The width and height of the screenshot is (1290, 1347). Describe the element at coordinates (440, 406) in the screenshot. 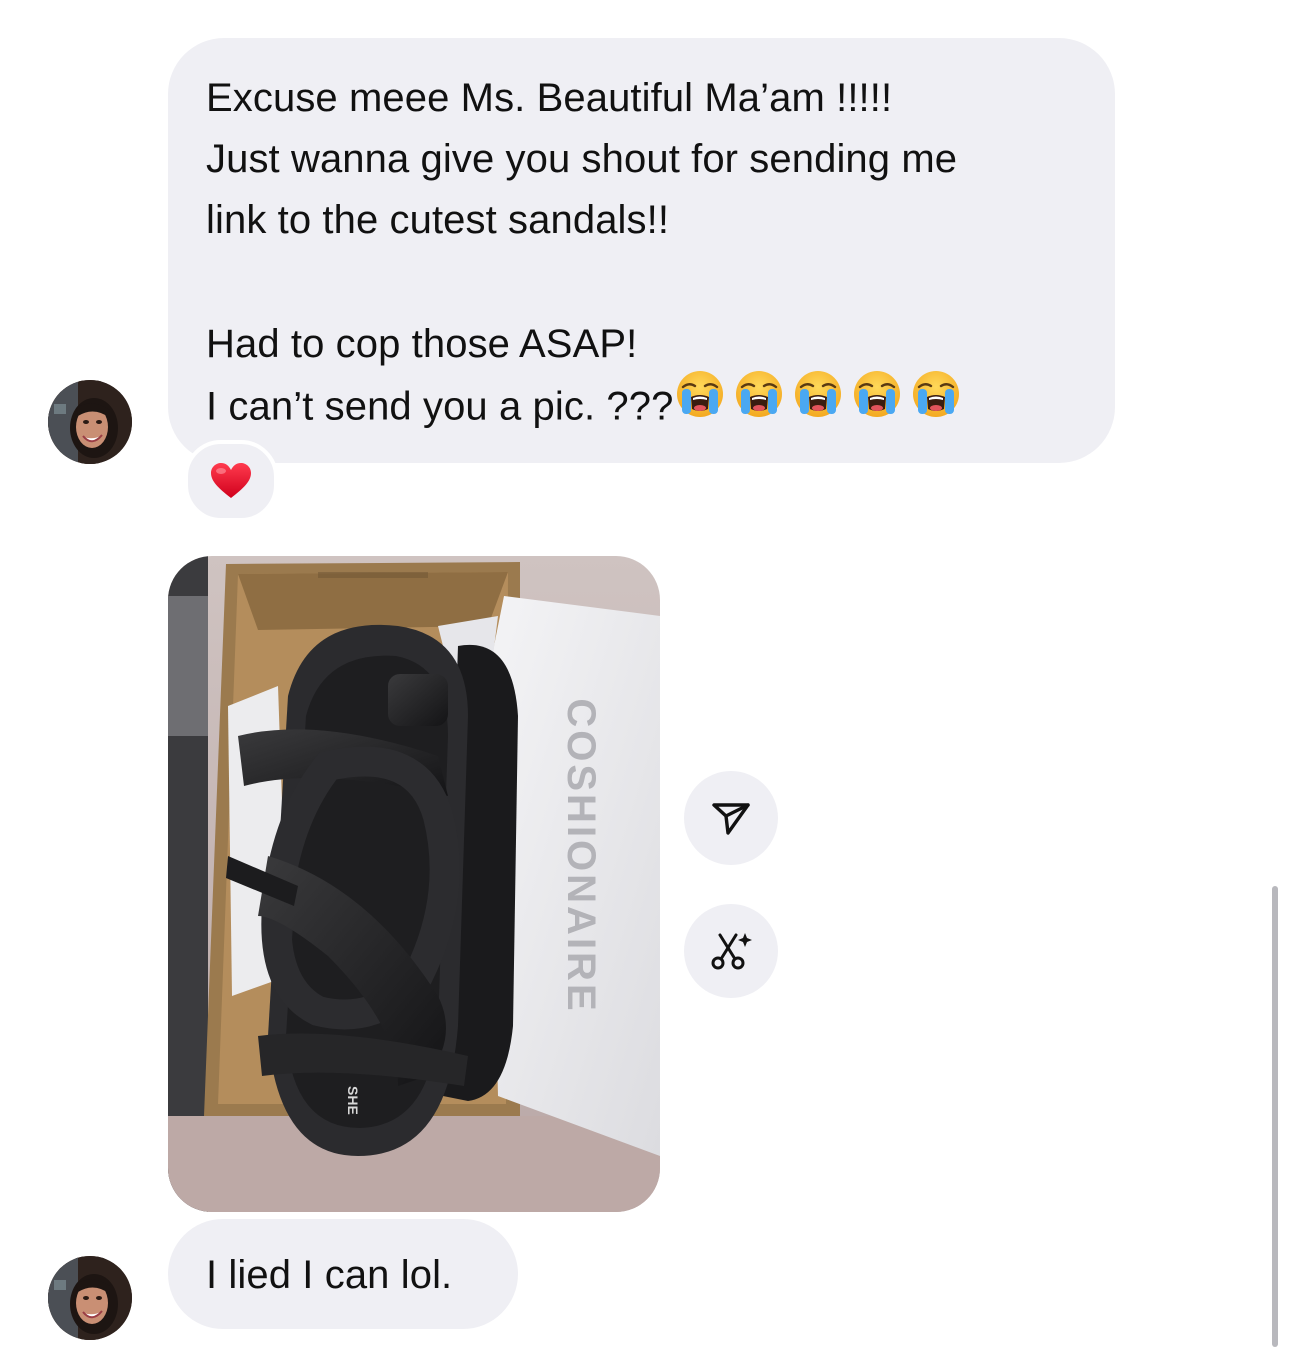

I see `message-line-5-text: I can’t send you a pic. ???` at that location.